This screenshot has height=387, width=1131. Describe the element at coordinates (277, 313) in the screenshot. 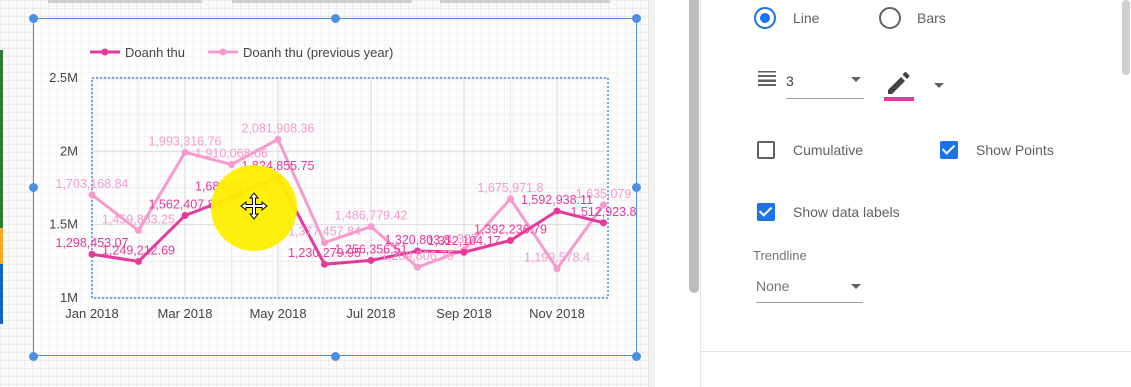

I see `x-tick-label: May 2018` at that location.